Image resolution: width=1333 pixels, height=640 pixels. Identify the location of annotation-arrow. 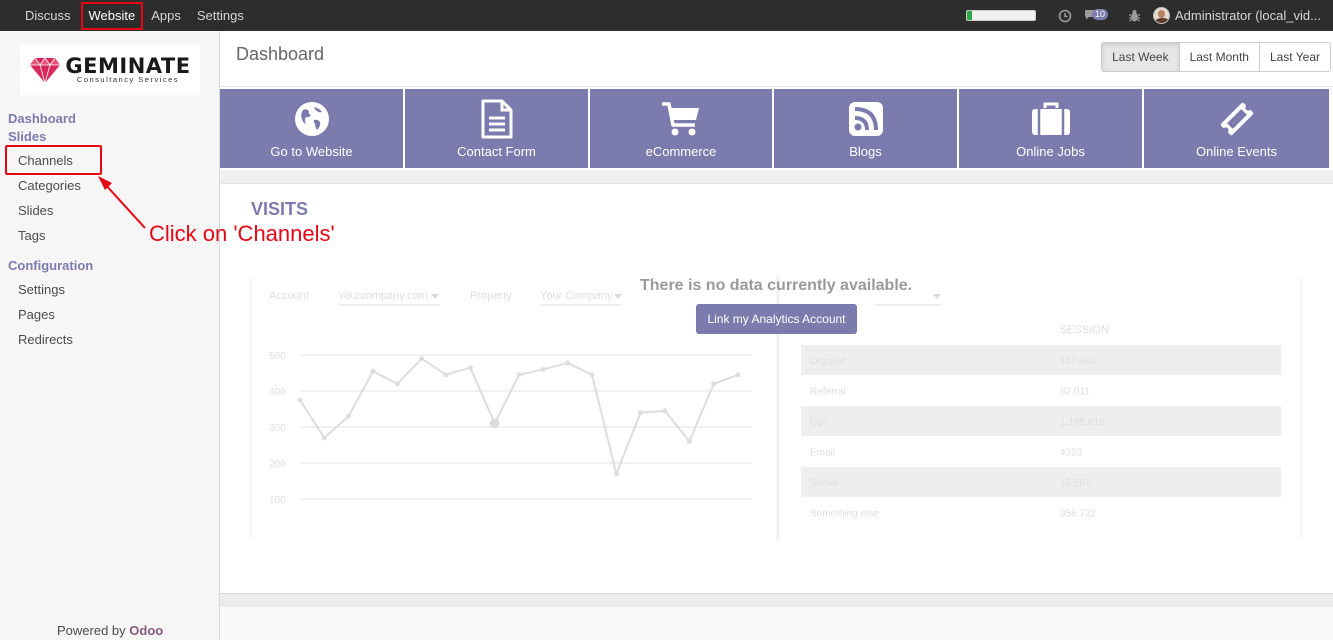
(122, 202).